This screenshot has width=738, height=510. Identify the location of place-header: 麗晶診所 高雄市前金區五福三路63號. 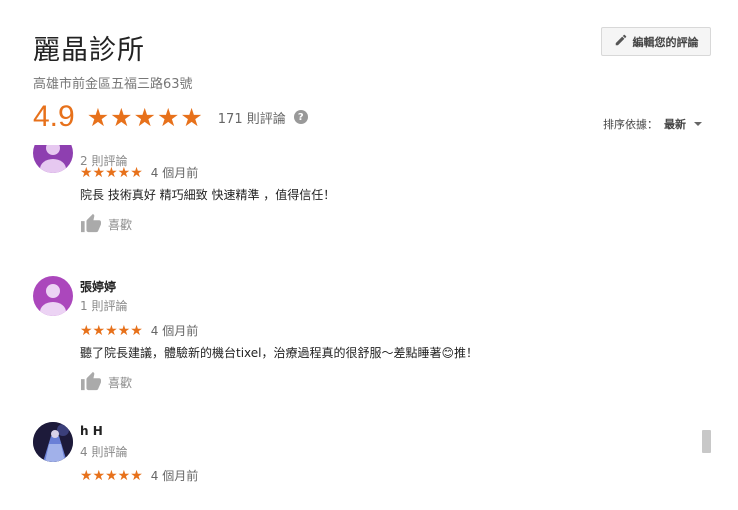
(113, 60).